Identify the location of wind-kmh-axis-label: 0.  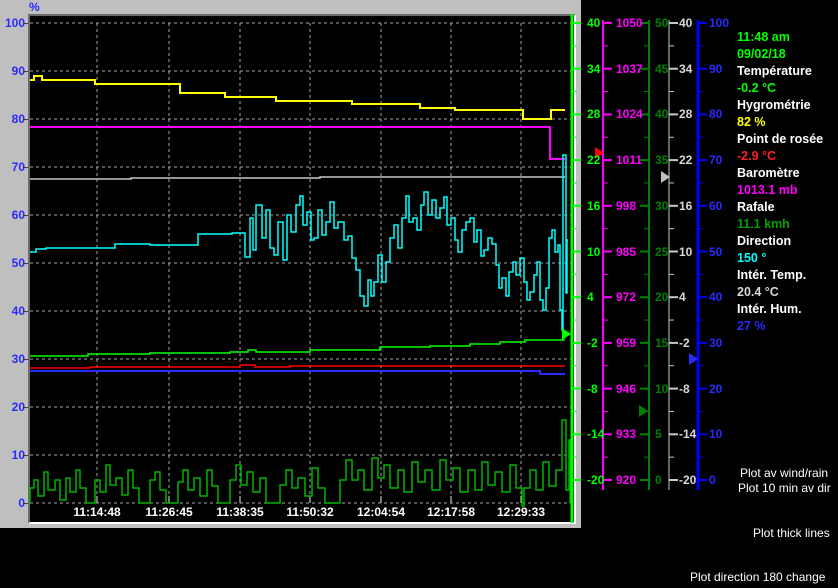
(658, 480).